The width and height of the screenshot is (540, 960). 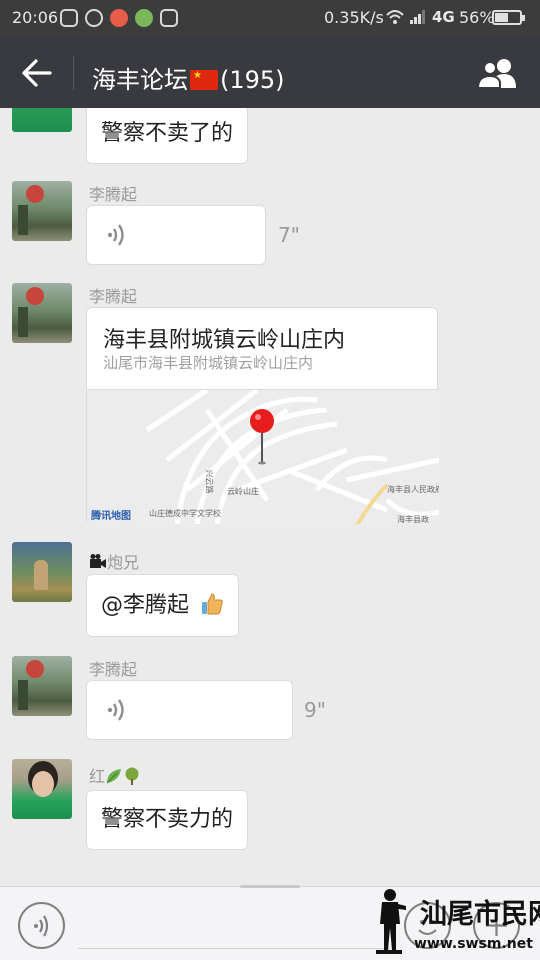 I want to click on location-title: 海丰县附城镇云岭山庄内, so click(x=224, y=340).